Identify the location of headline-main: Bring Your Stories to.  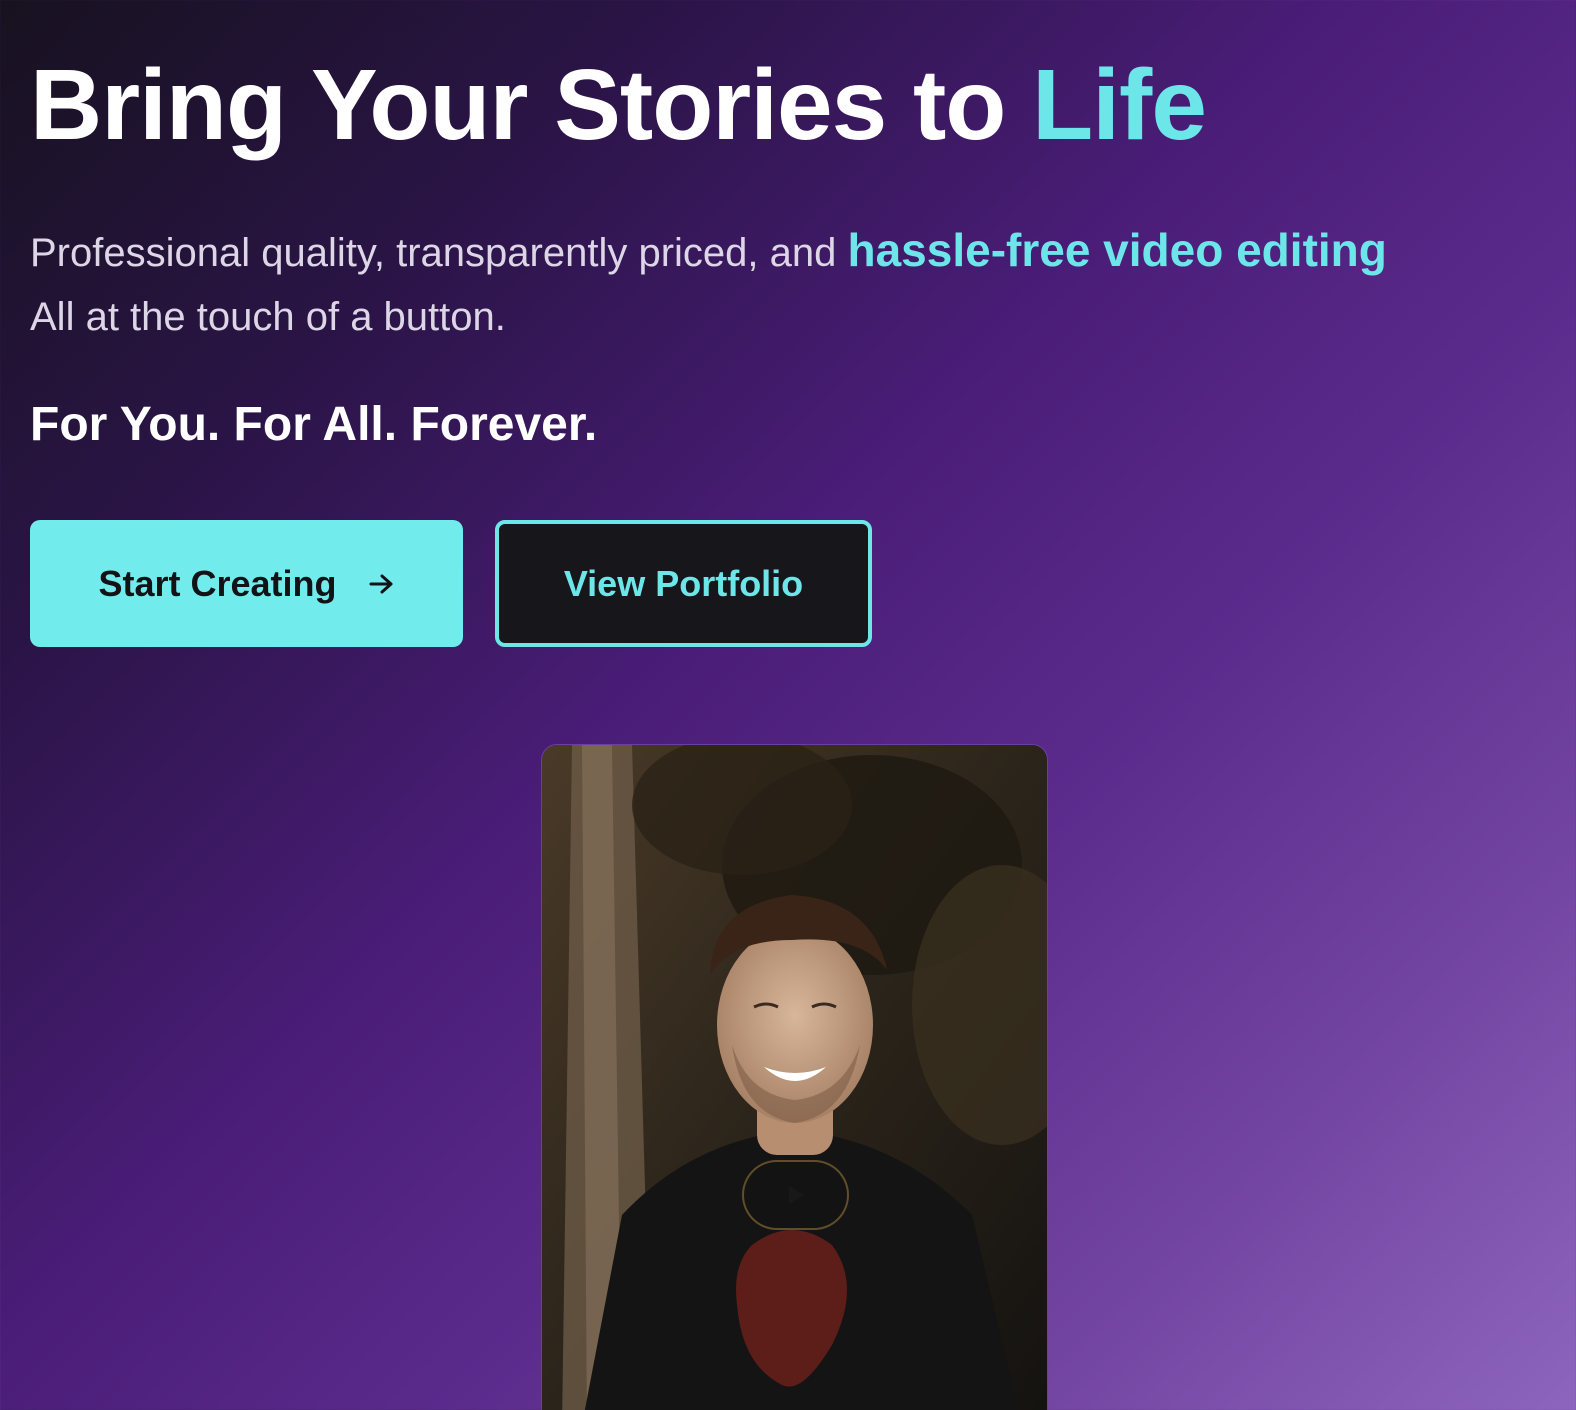
(531, 105).